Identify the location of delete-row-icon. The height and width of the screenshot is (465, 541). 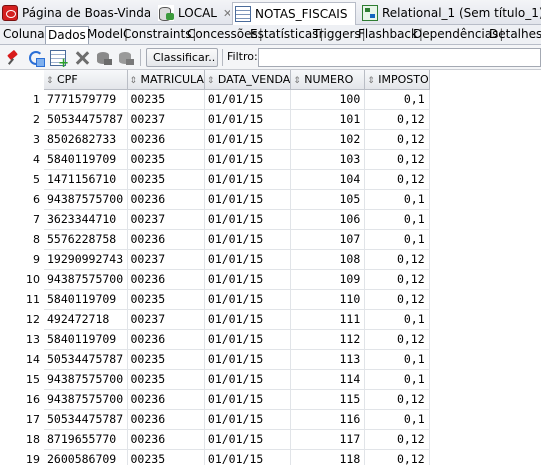
(82, 58).